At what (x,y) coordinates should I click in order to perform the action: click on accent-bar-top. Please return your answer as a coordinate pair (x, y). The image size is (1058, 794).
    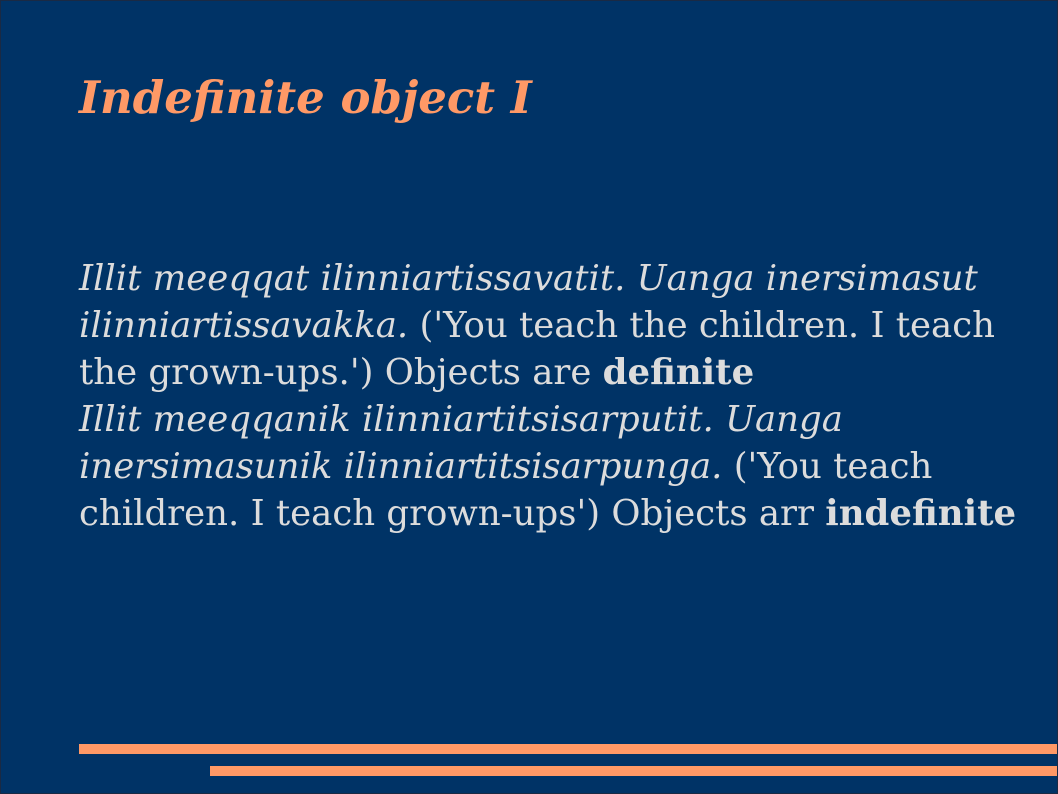
    Looking at the image, I should click on (568, 749).